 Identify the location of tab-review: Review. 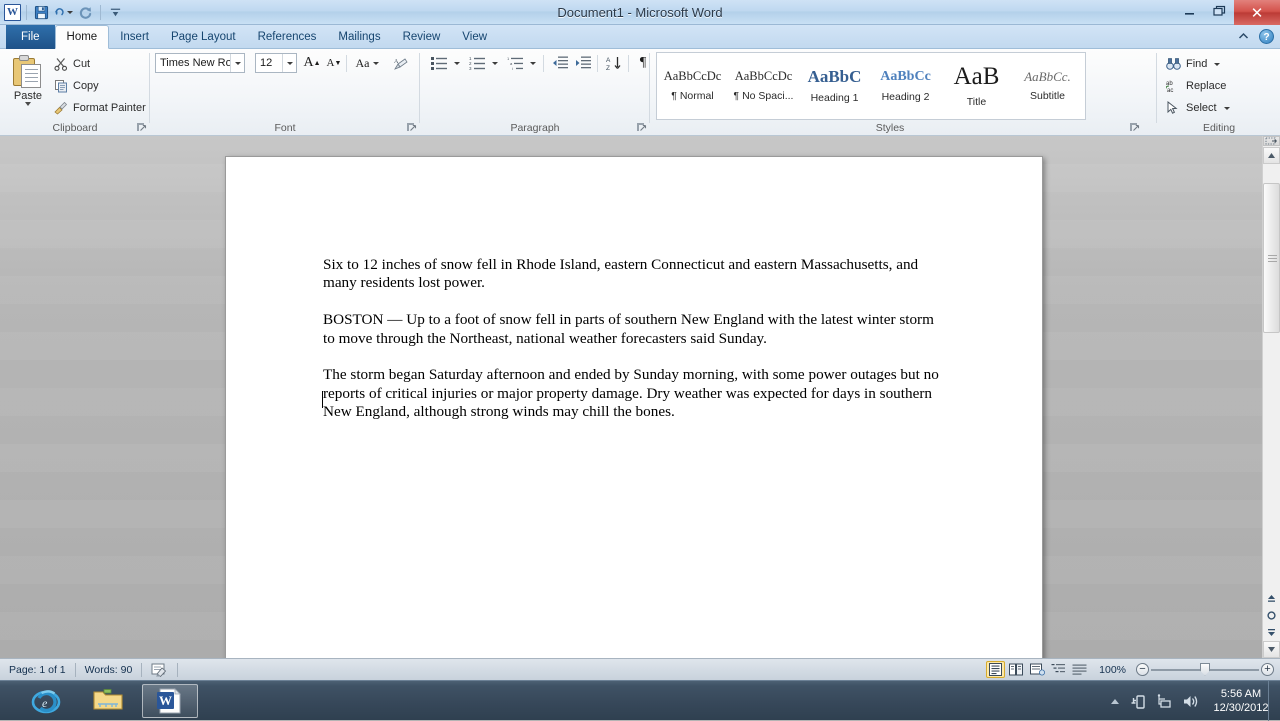
(422, 37).